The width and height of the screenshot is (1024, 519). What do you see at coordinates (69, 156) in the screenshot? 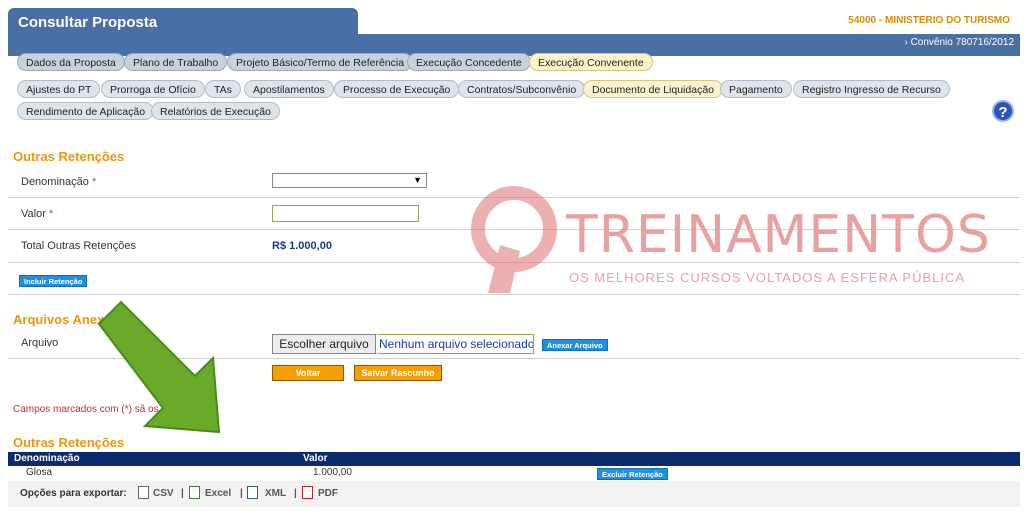
I see `section-title-retencoes: Outras Retenções` at bounding box center [69, 156].